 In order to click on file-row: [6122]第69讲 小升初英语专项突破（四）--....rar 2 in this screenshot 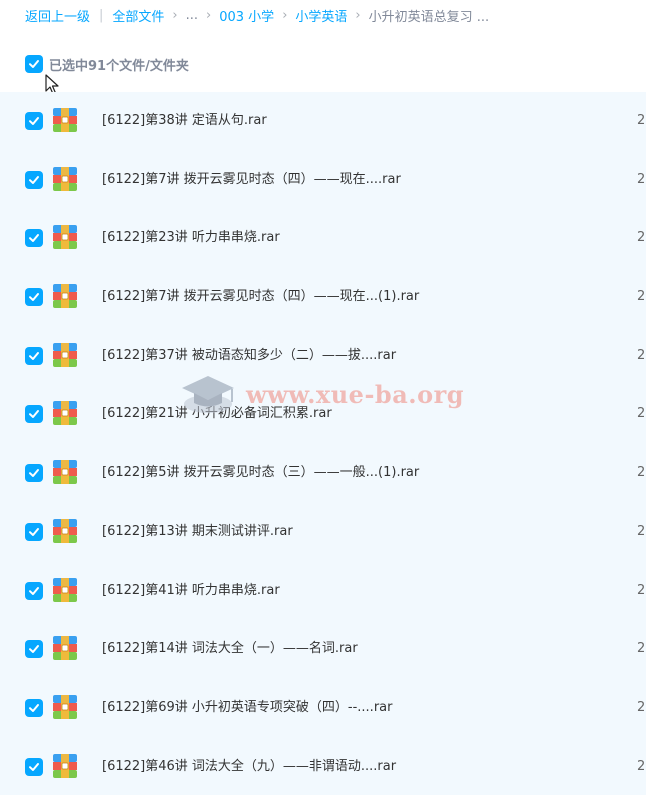, I will do `click(323, 708)`.